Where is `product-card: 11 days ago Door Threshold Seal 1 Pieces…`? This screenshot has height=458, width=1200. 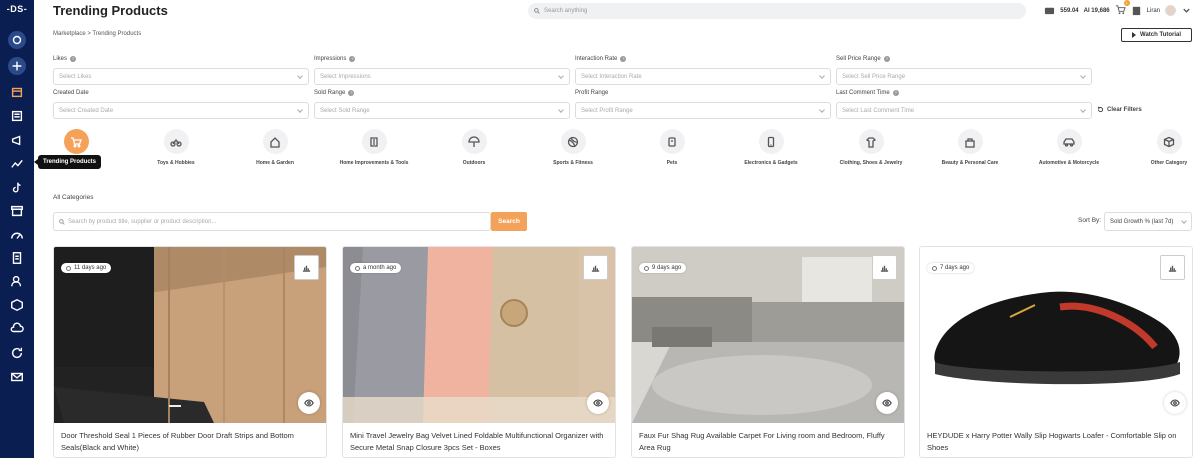
product-card: 11 days ago Door Threshold Seal 1 Pieces… is located at coordinates (190, 352).